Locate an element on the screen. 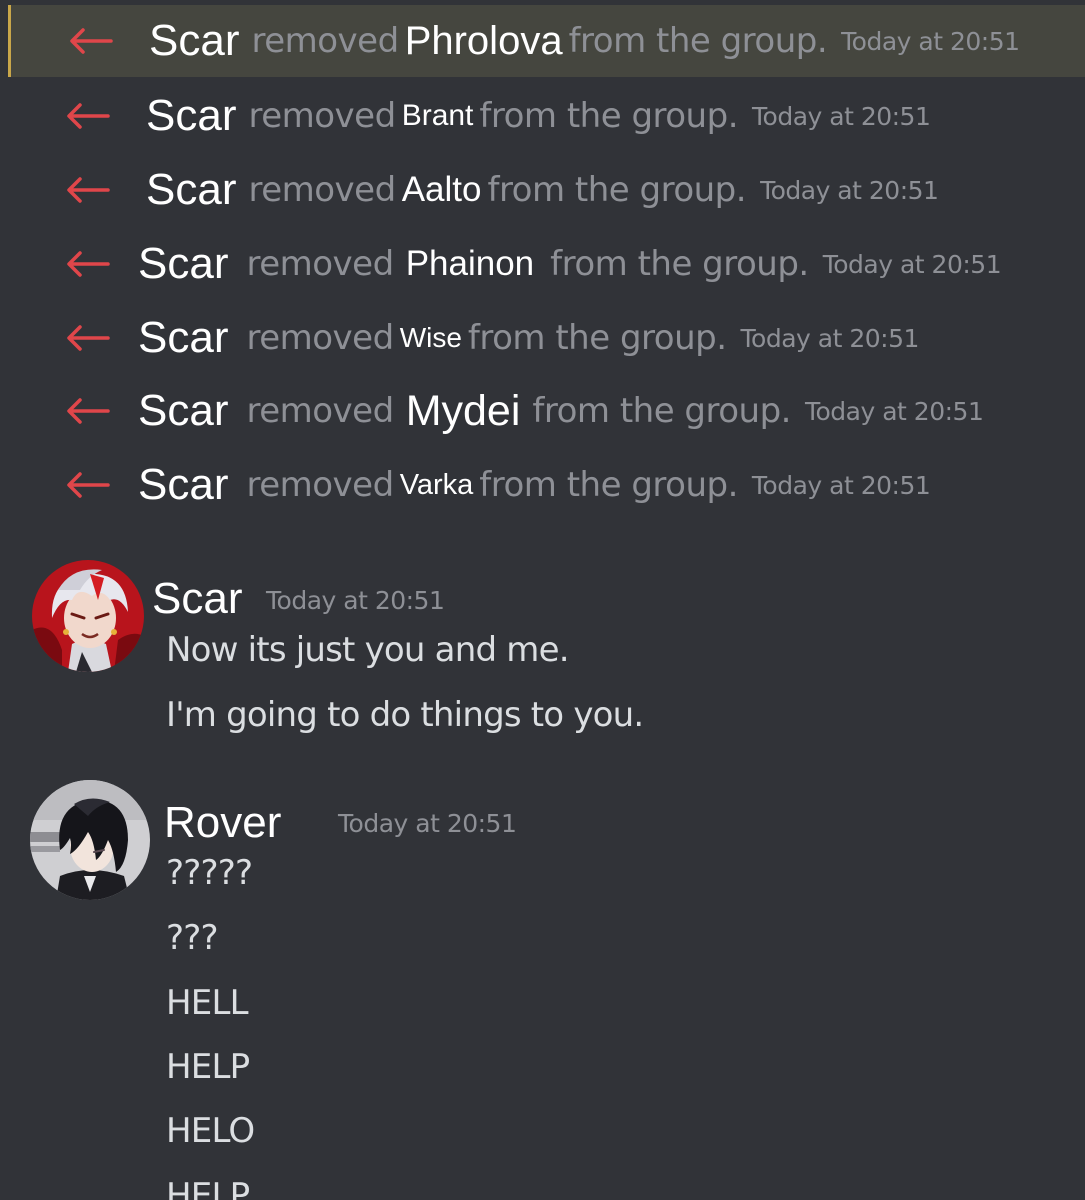 This screenshot has height=1200, width=1085. message-text: I'm going to do things to you. is located at coordinates (405, 715).